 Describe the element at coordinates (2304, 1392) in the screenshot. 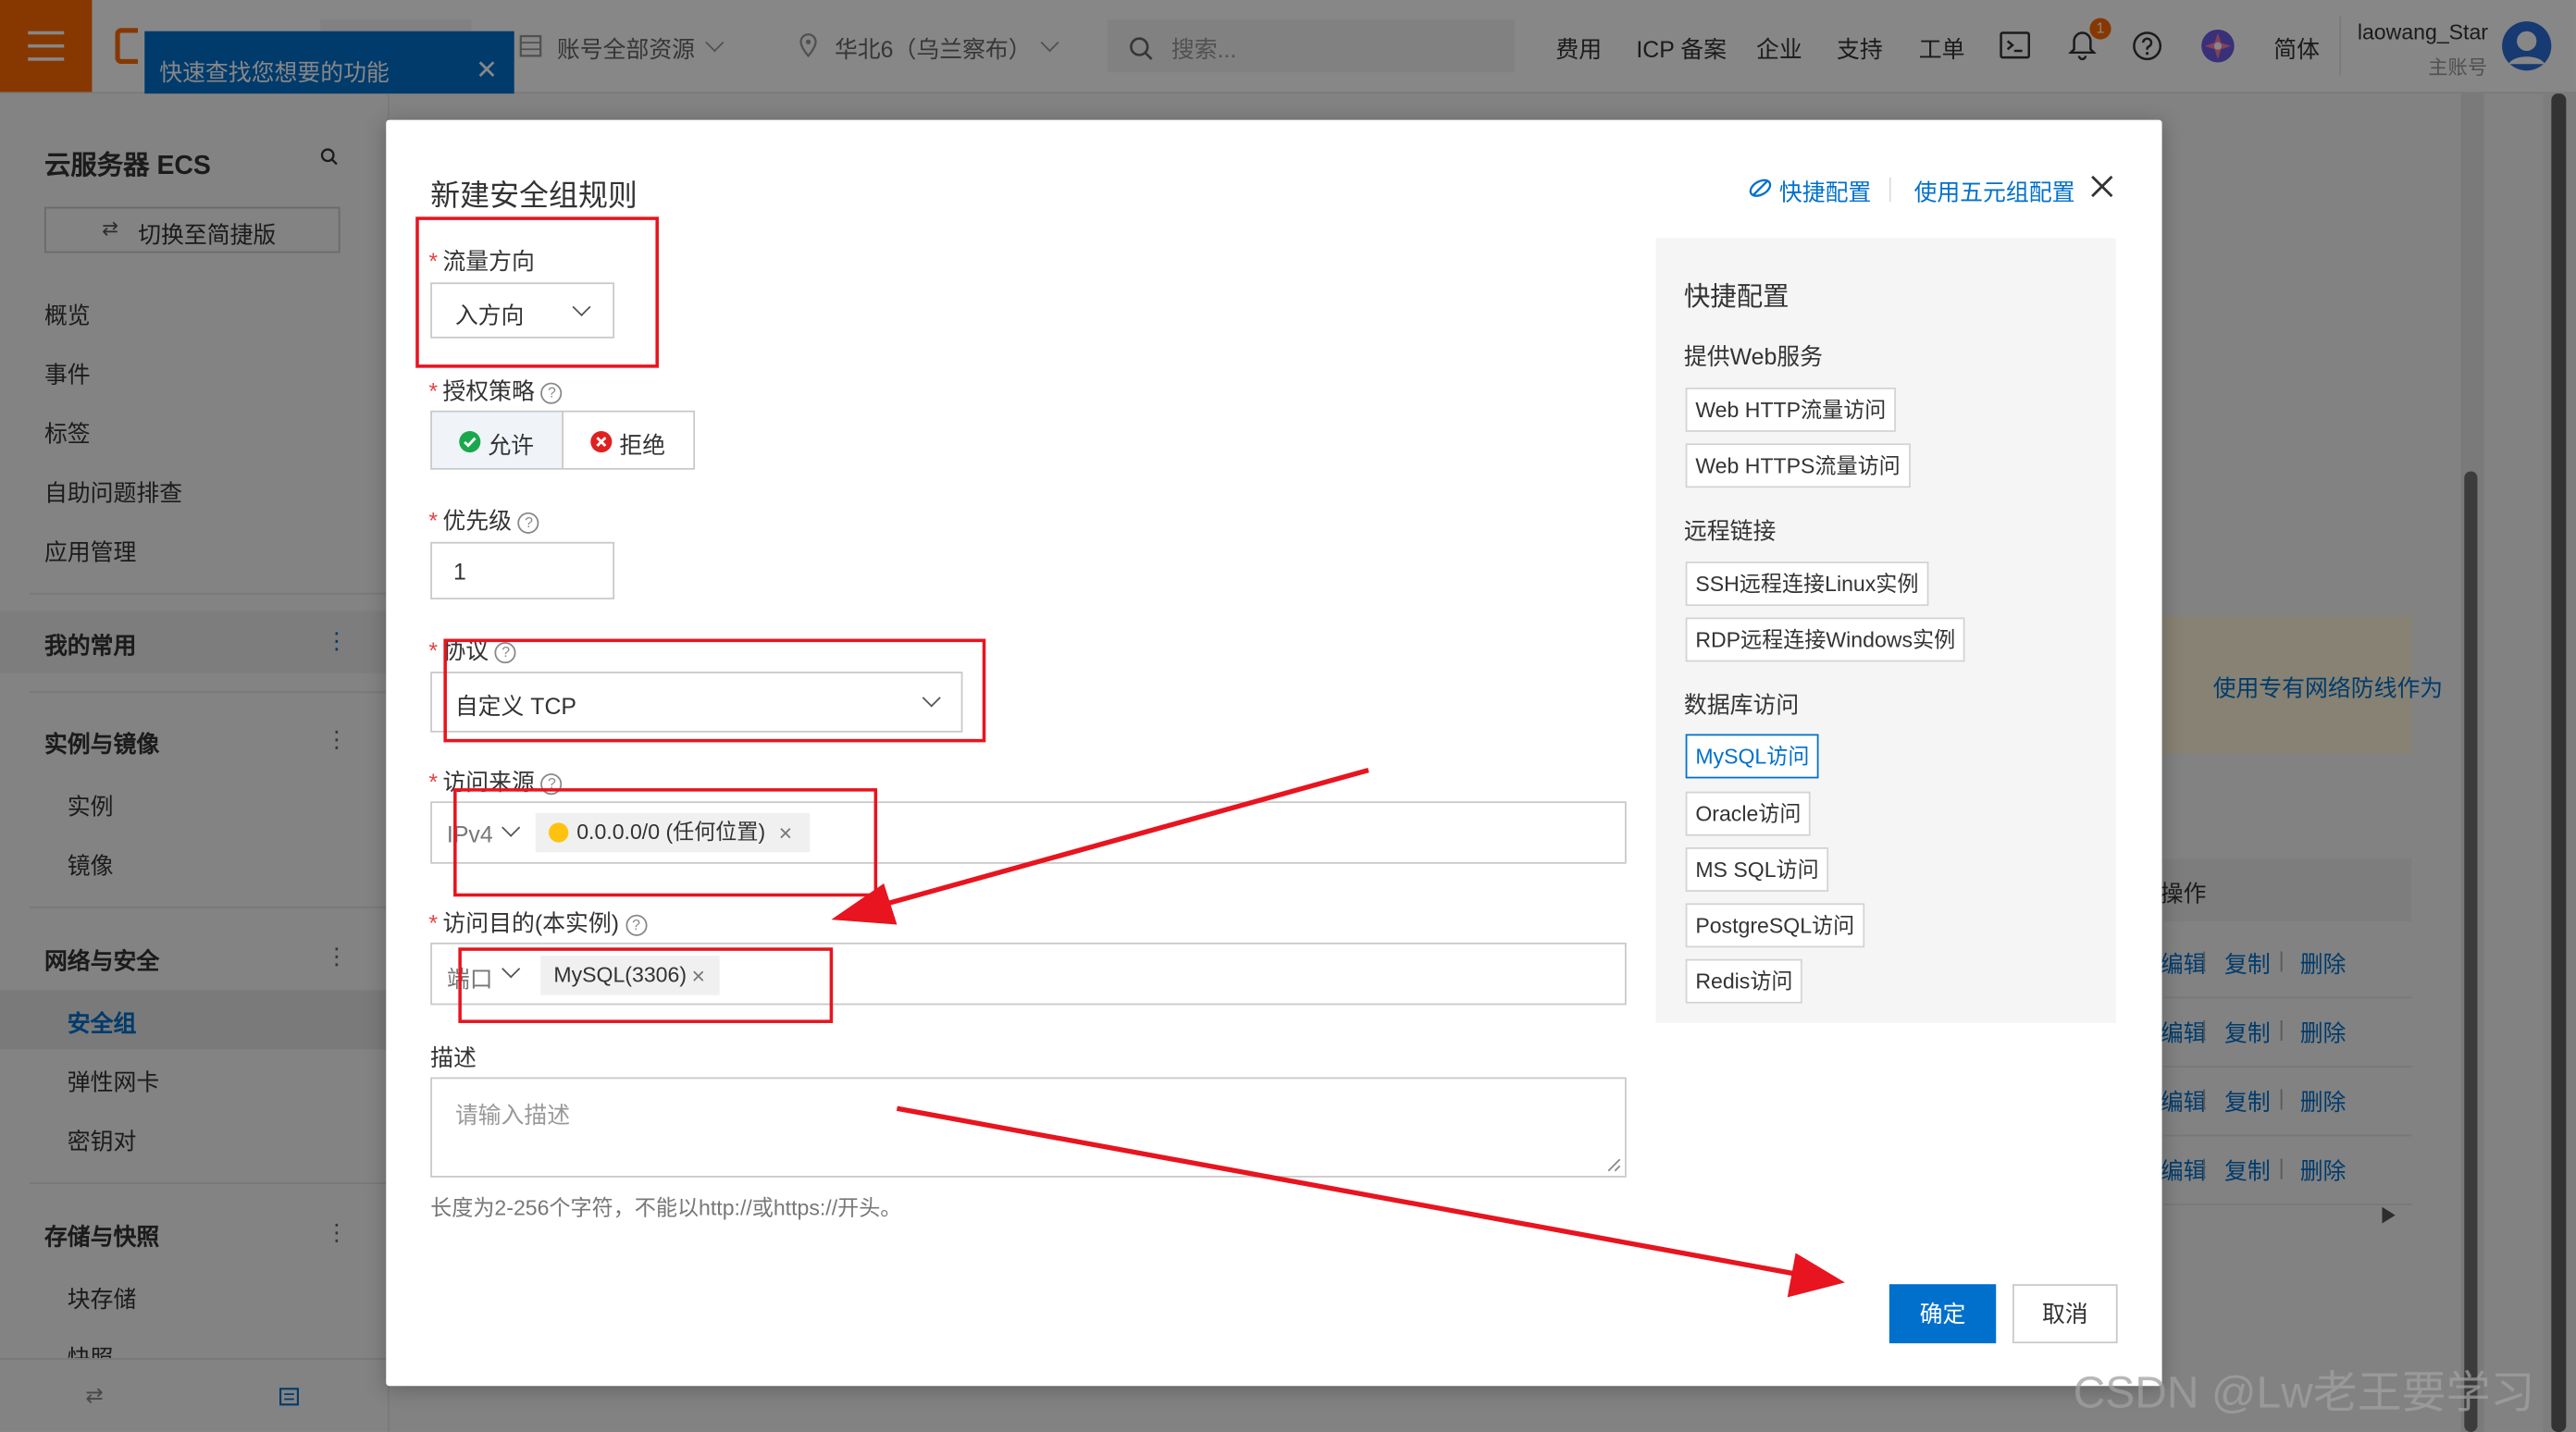

I see `watermark: CSDN @Lw老王要学习` at that location.